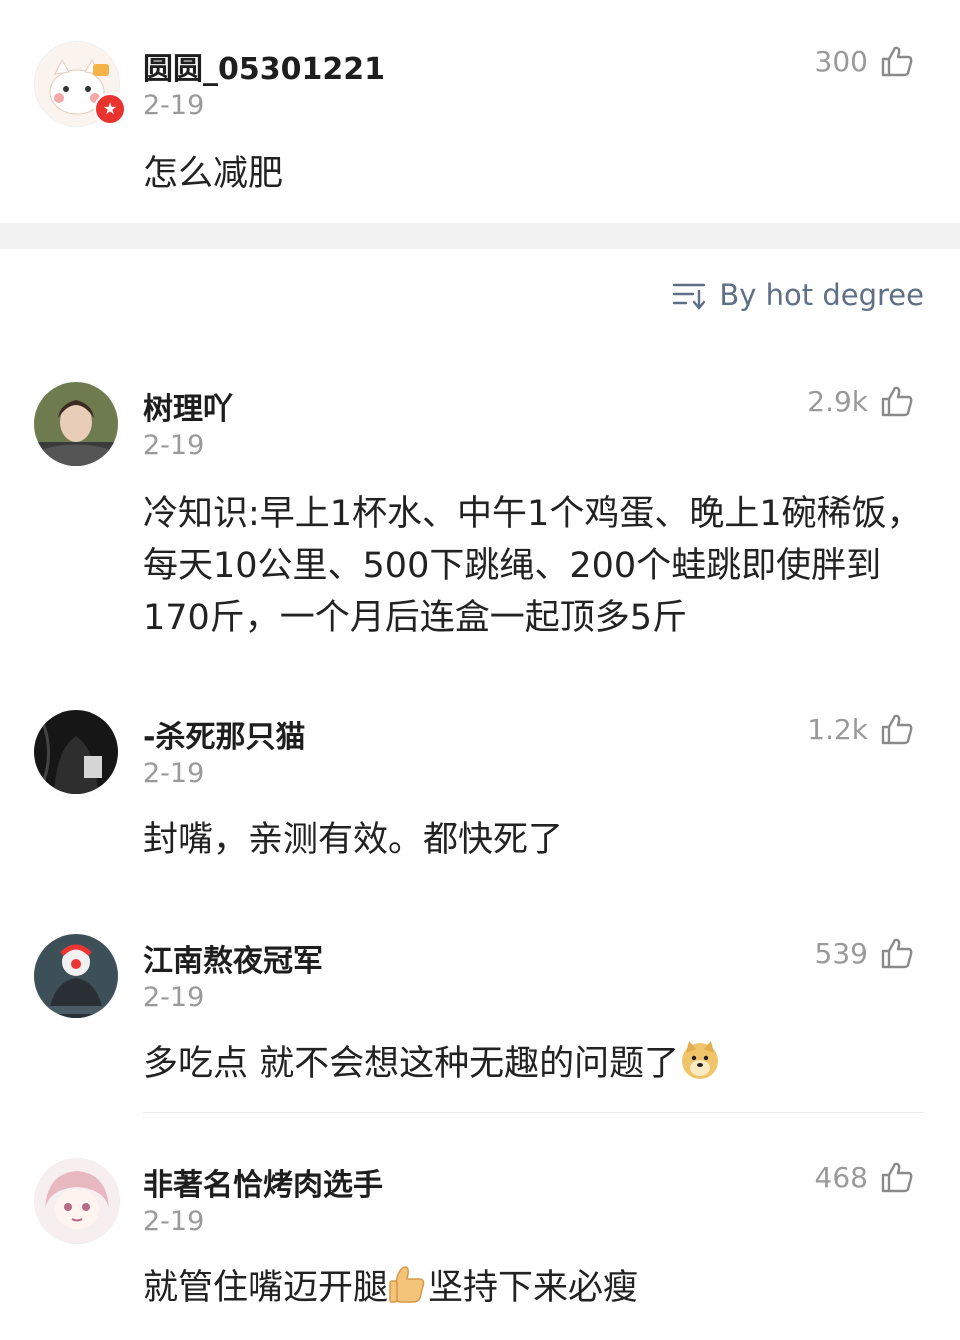 The width and height of the screenshot is (960, 1340). What do you see at coordinates (263, 1182) in the screenshot?
I see `username: 非著名恰烤肉选手` at bounding box center [263, 1182].